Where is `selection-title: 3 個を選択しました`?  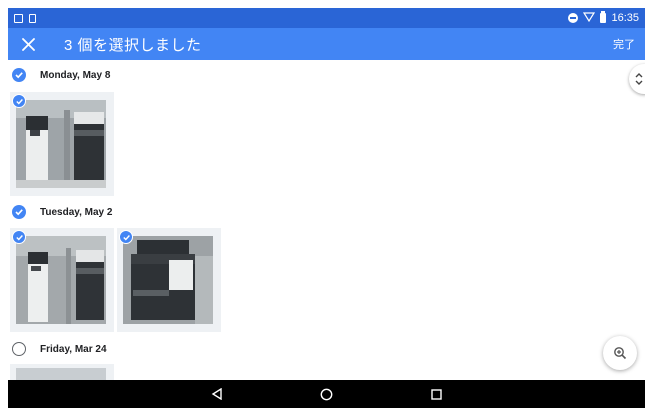 selection-title: 3 個を選択しました is located at coordinates (133, 45).